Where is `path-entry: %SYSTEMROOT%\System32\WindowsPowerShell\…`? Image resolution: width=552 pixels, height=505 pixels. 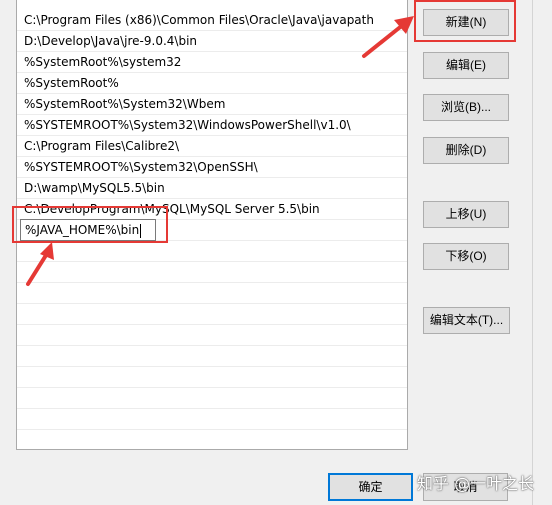 path-entry: %SYSTEMROOT%\System32\WindowsPowerShell\… is located at coordinates (212, 125).